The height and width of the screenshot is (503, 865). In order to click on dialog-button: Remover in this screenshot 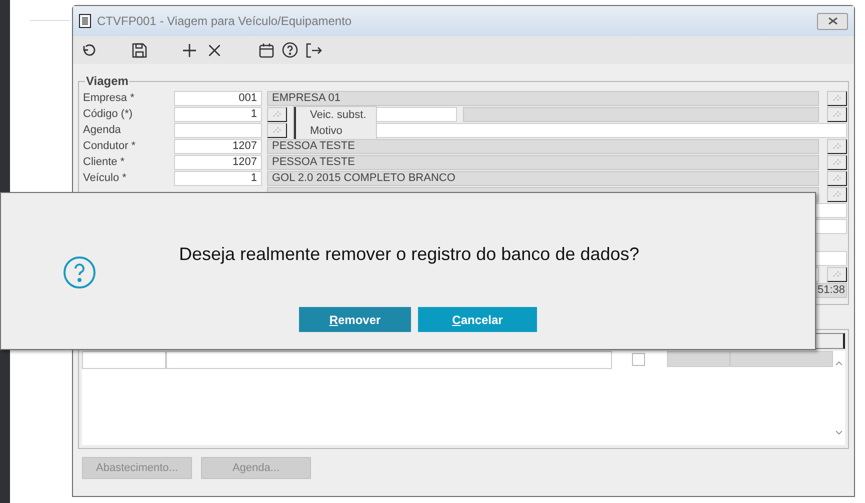, I will do `click(355, 319)`.